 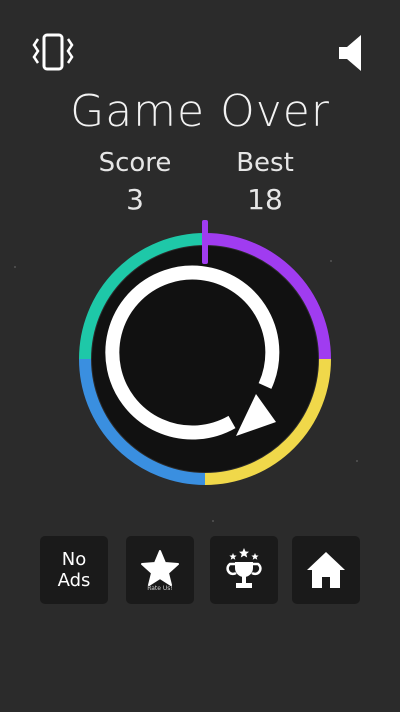 What do you see at coordinates (265, 163) in the screenshot?
I see `best-label: Best` at bounding box center [265, 163].